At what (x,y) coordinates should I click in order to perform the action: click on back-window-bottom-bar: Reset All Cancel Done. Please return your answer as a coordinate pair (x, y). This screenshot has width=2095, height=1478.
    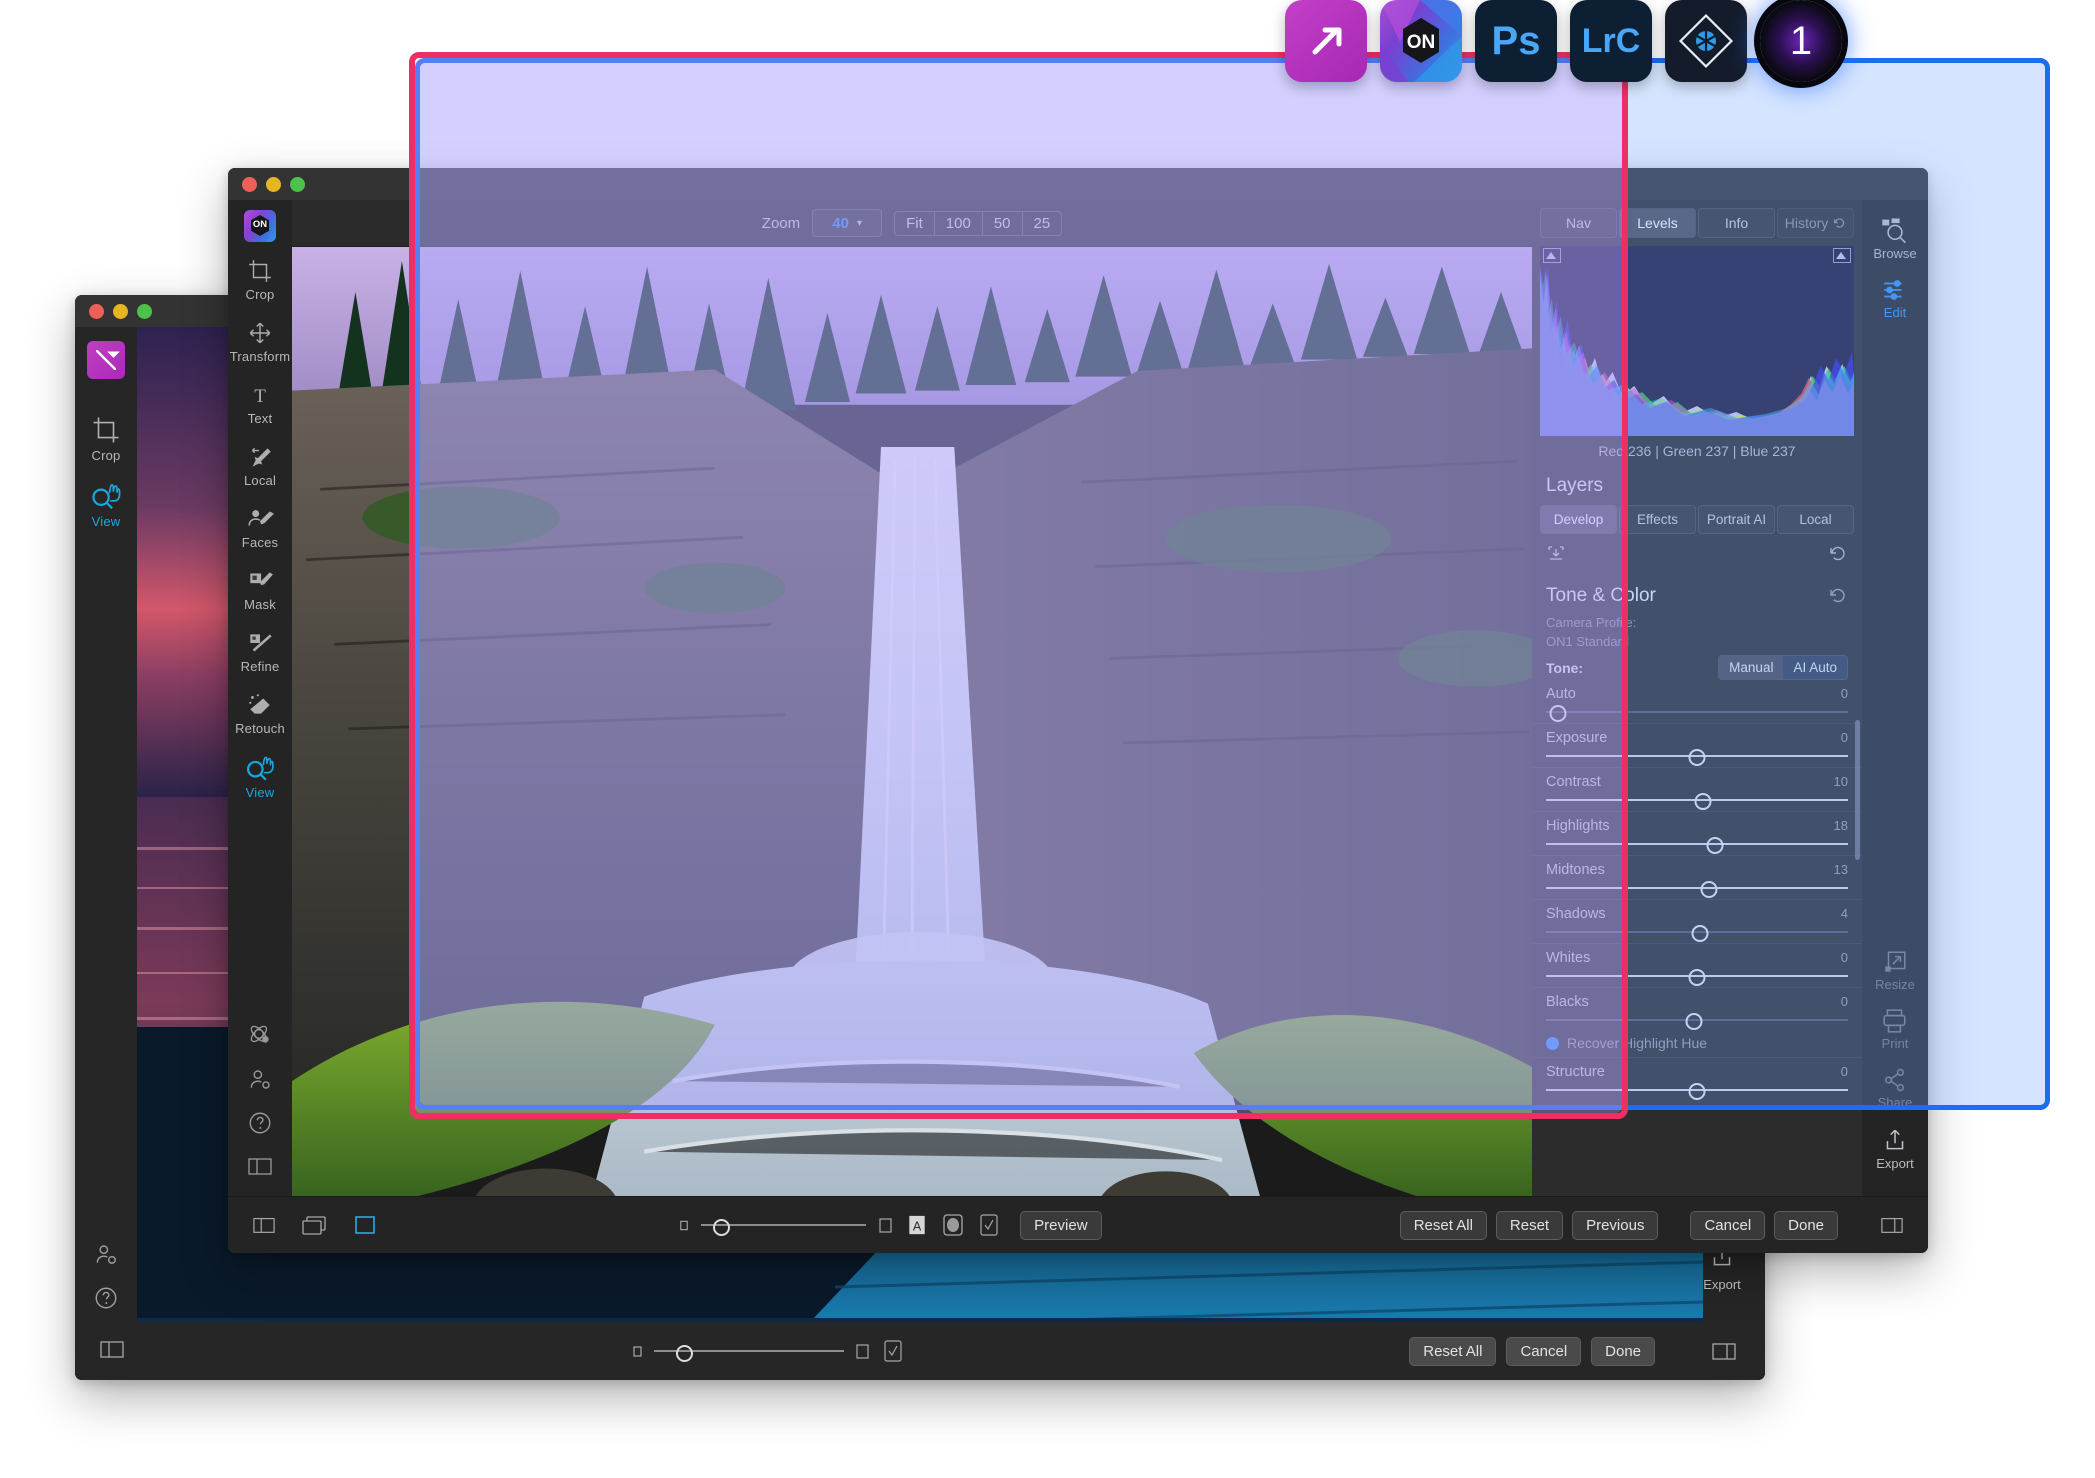
    Looking at the image, I should click on (920, 1351).